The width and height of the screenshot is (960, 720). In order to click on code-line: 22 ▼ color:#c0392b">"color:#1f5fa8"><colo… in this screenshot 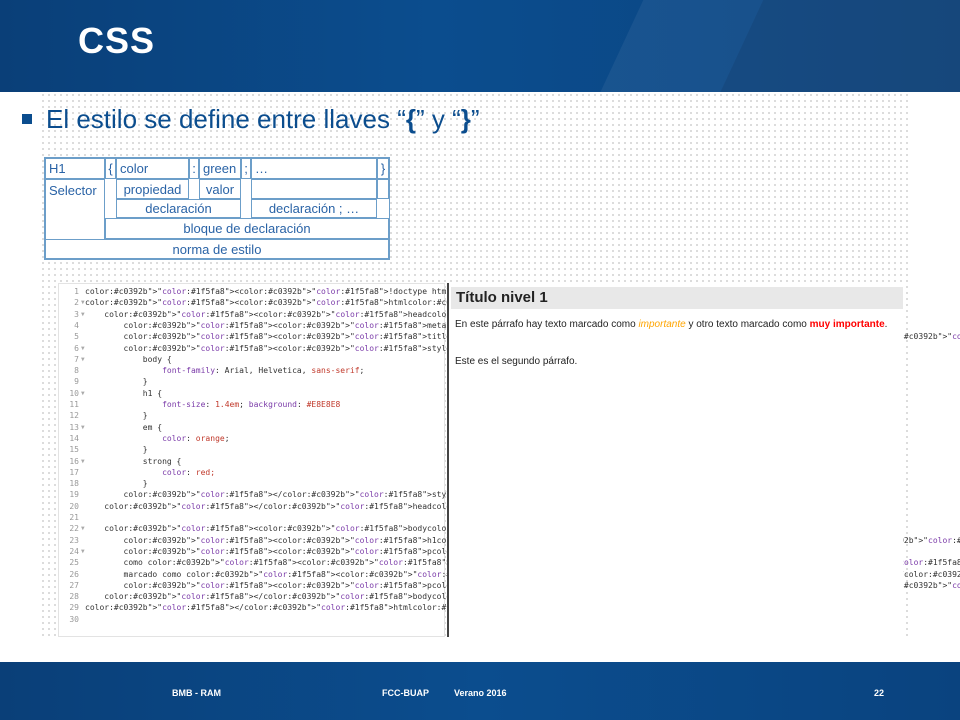, I will do `click(320, 528)`.